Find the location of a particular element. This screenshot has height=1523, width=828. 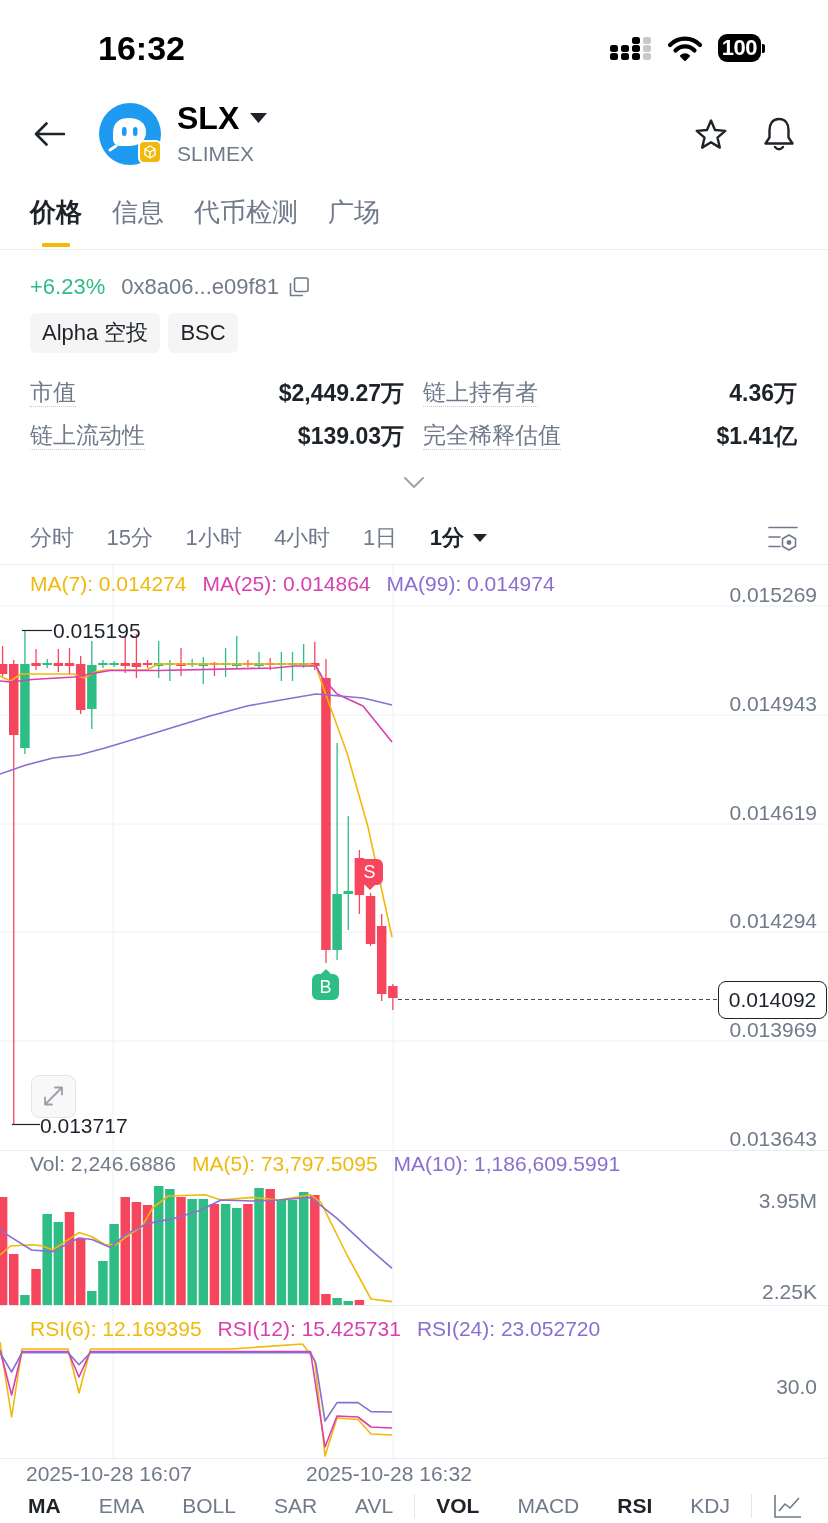

battery-indicator: 100 is located at coordinates (741, 48).